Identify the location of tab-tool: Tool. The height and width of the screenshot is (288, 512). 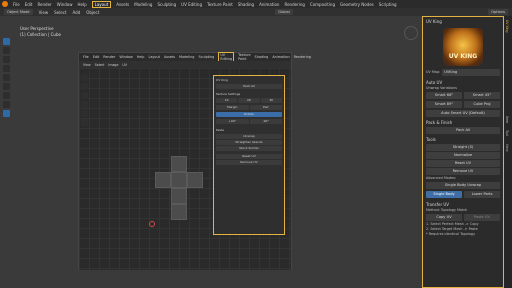
(507, 133).